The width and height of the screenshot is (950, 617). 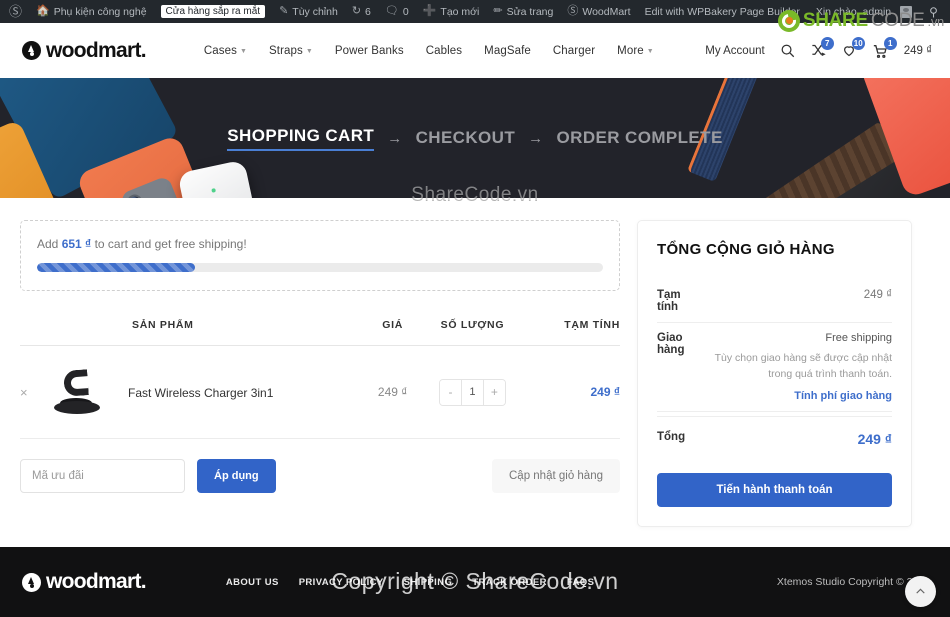 I want to click on header-tools: My Account 7 10 1 249 ₫, so click(x=818, y=47).